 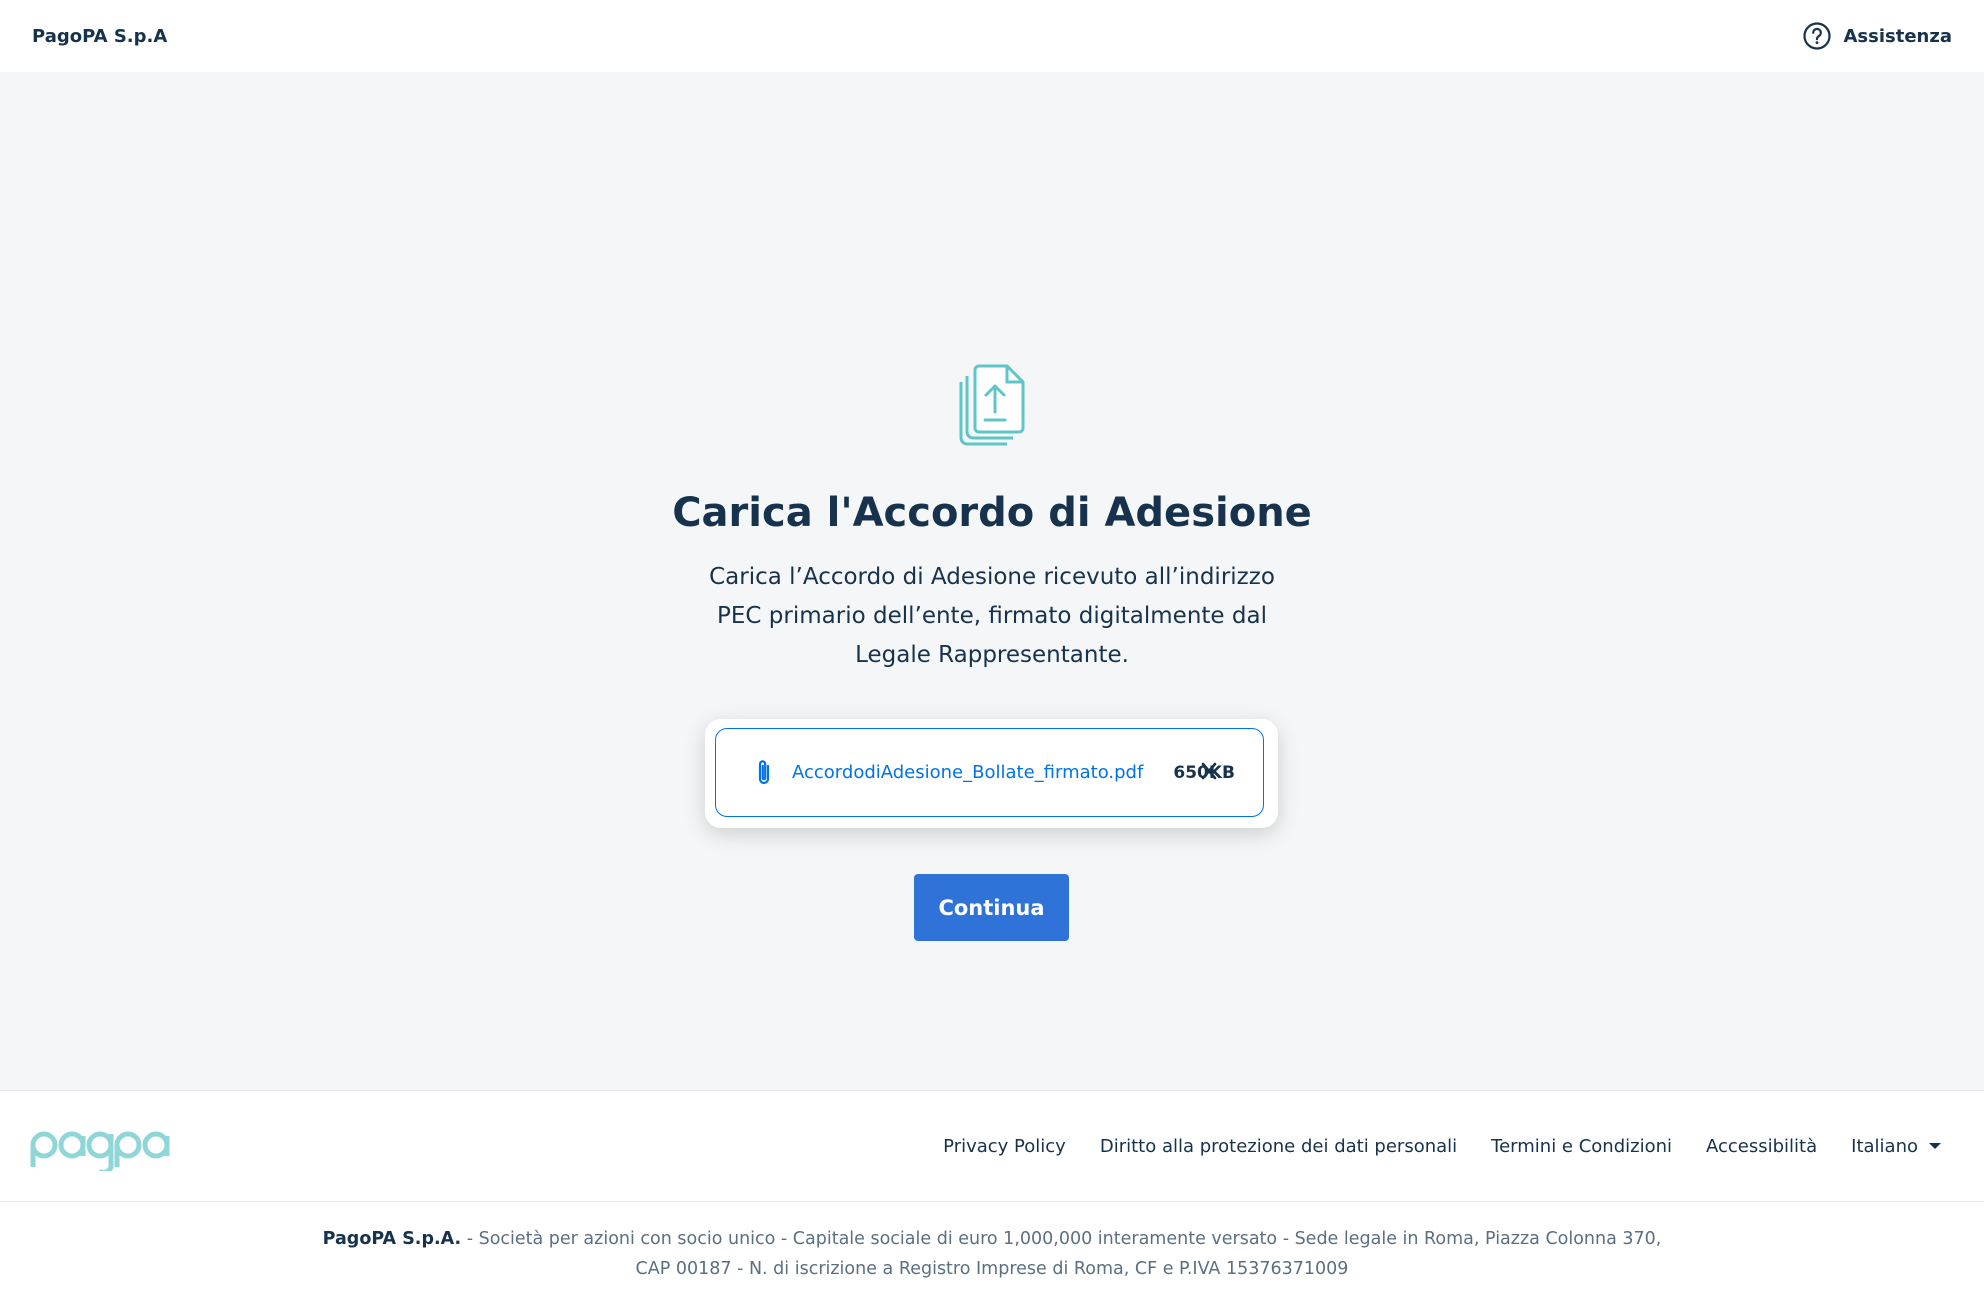 I want to click on paperclip-icon, so click(x=764, y=771).